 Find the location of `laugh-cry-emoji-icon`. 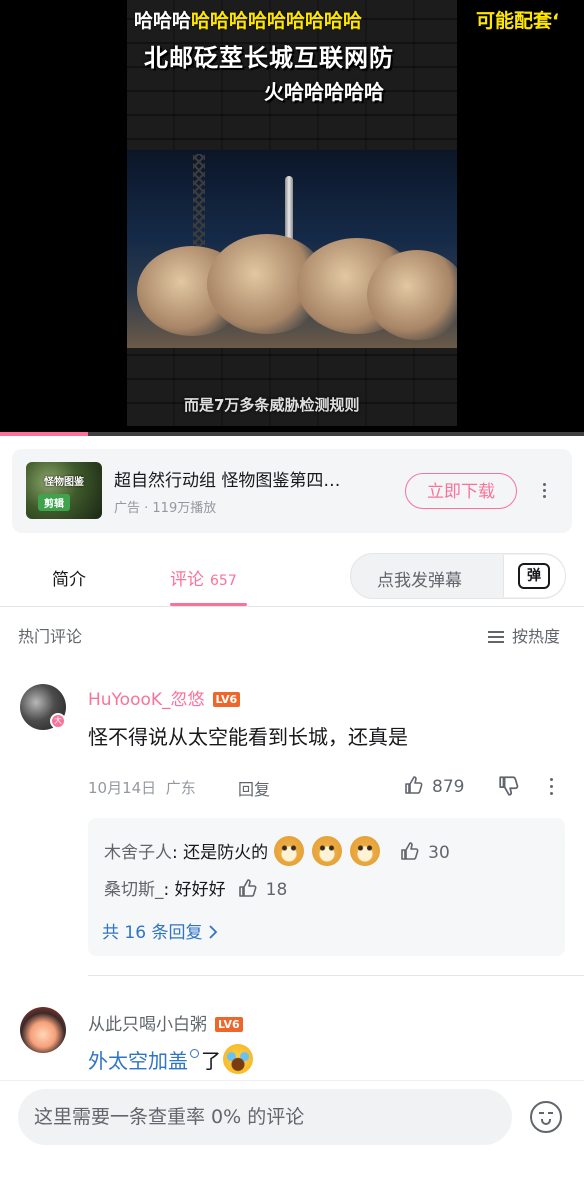

laugh-cry-emoji-icon is located at coordinates (238, 1059).